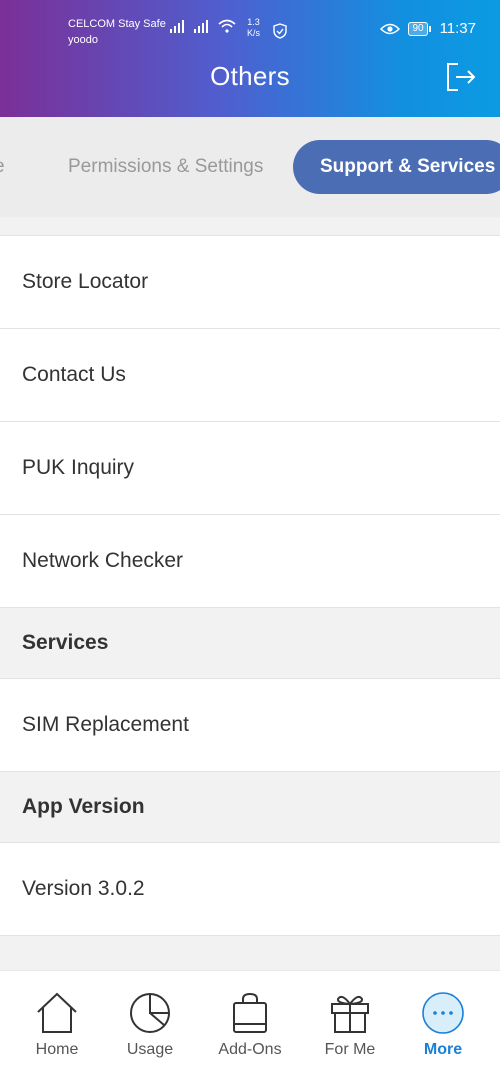 The height and width of the screenshot is (1083, 500). What do you see at coordinates (105, 724) in the screenshot?
I see `menu-item-label: SIM Replacement` at bounding box center [105, 724].